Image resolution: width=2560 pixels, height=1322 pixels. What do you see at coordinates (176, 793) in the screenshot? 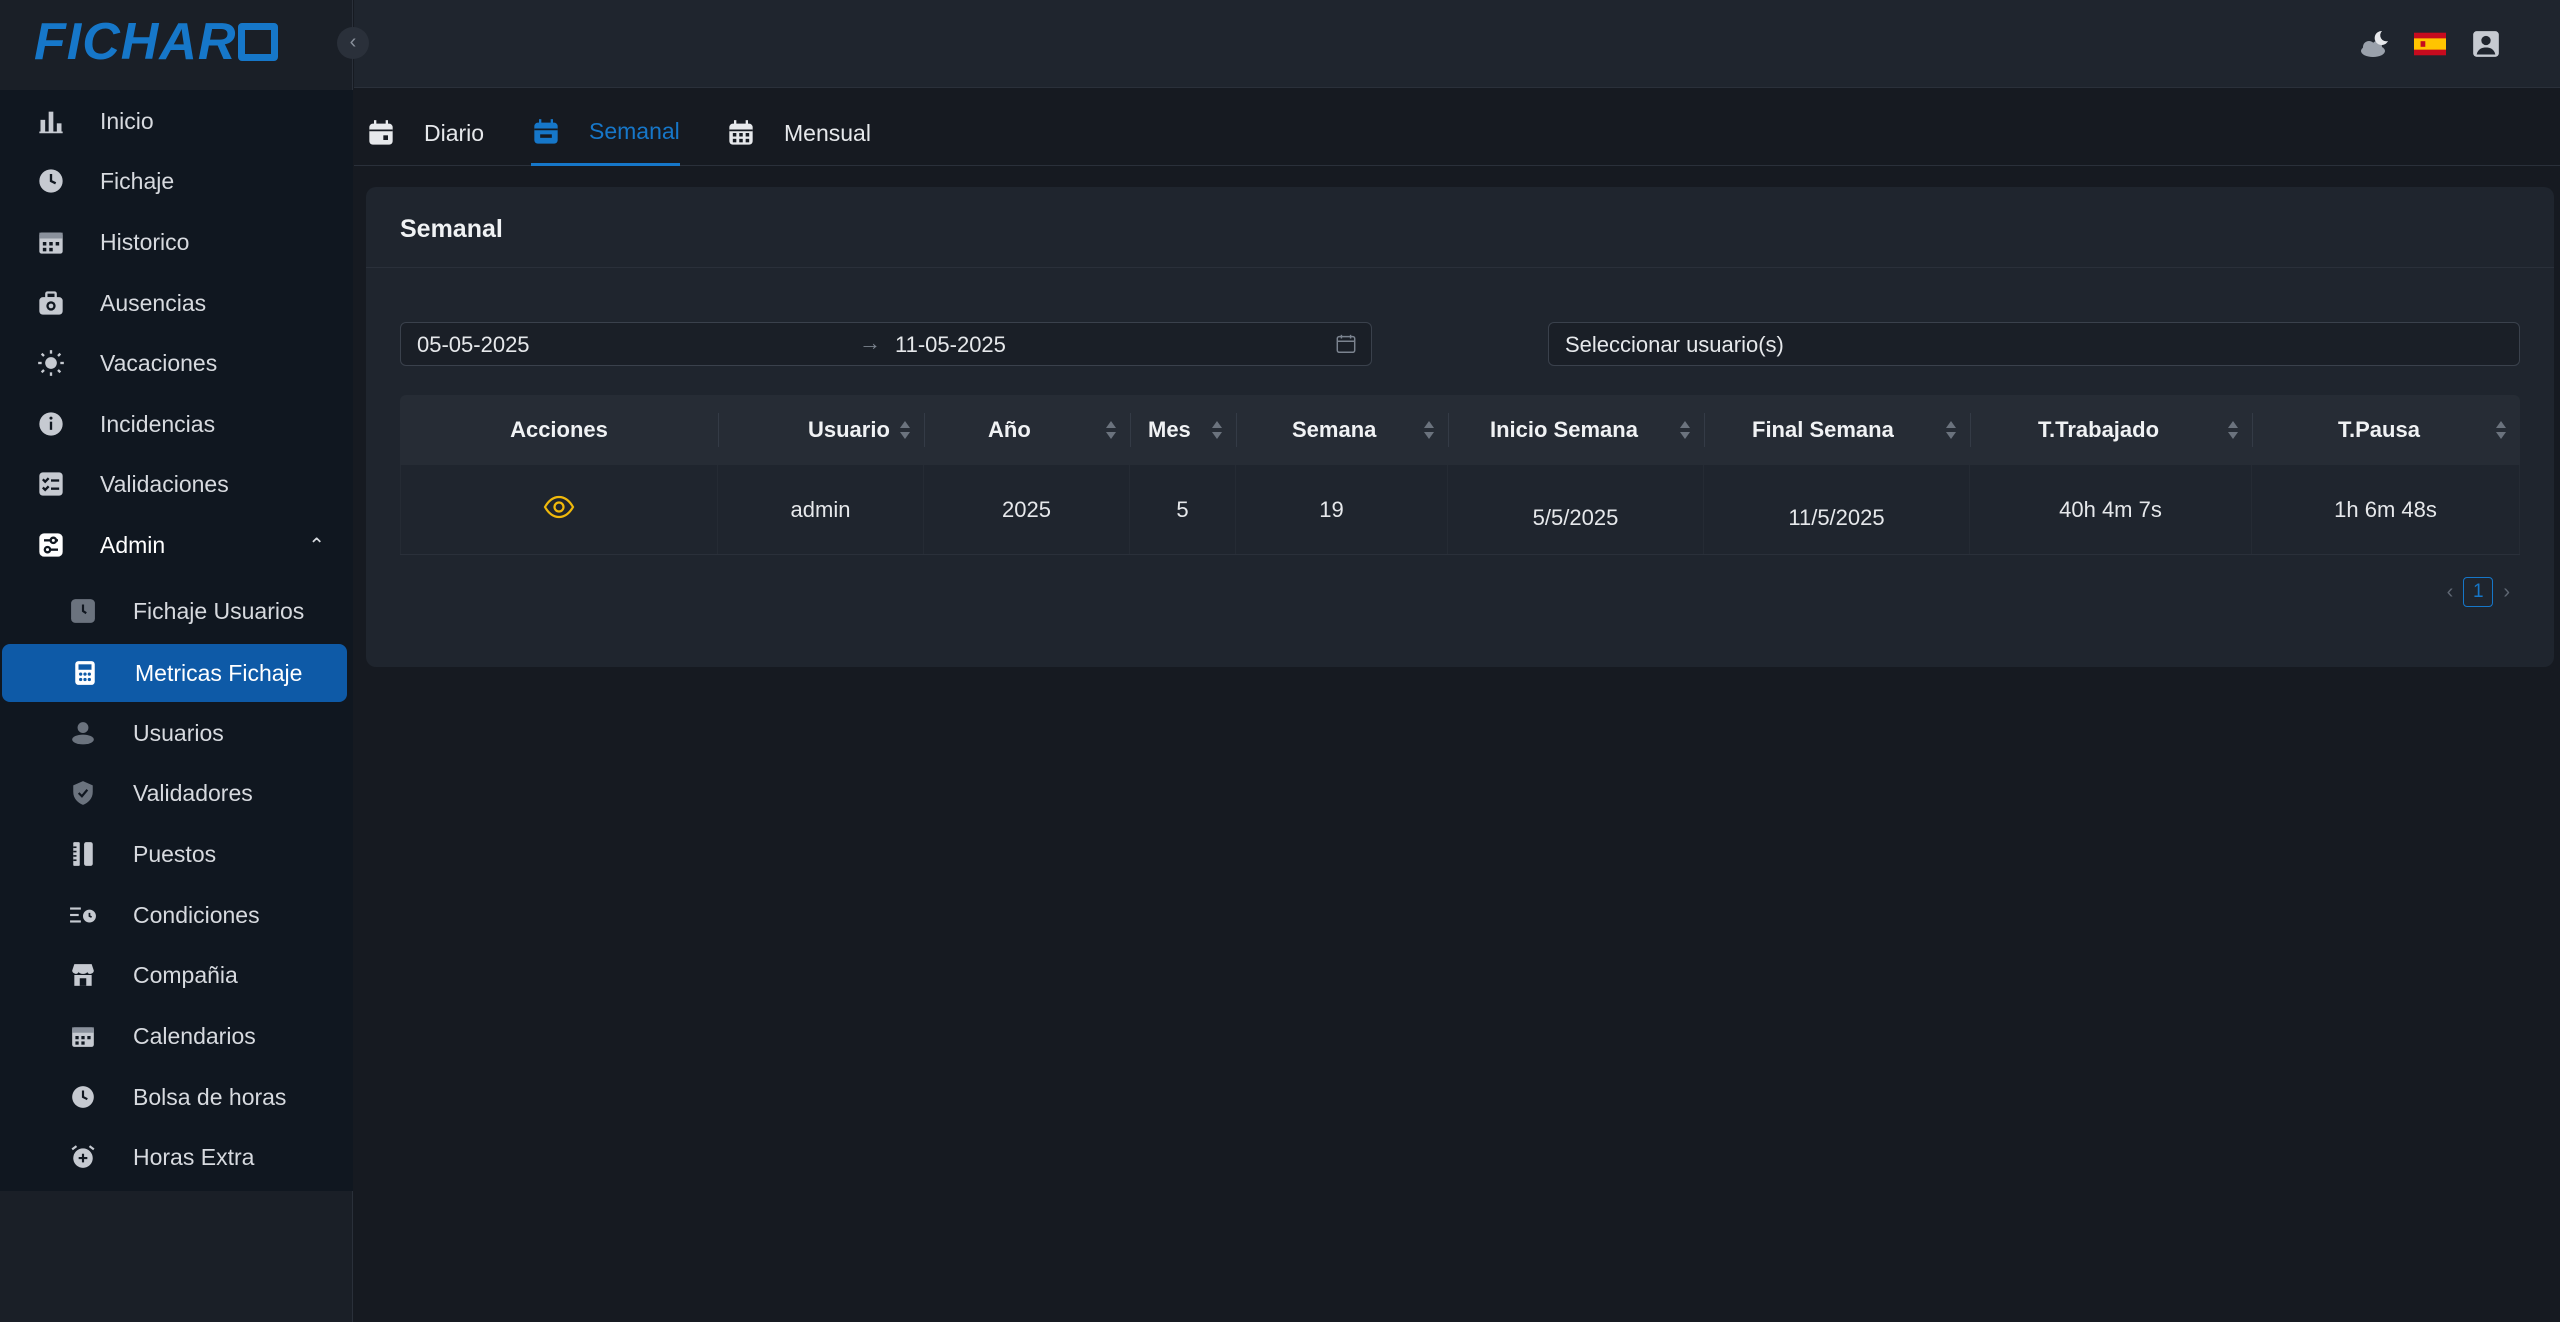
I see `sidebar-item-validadores: Validadores` at bounding box center [176, 793].